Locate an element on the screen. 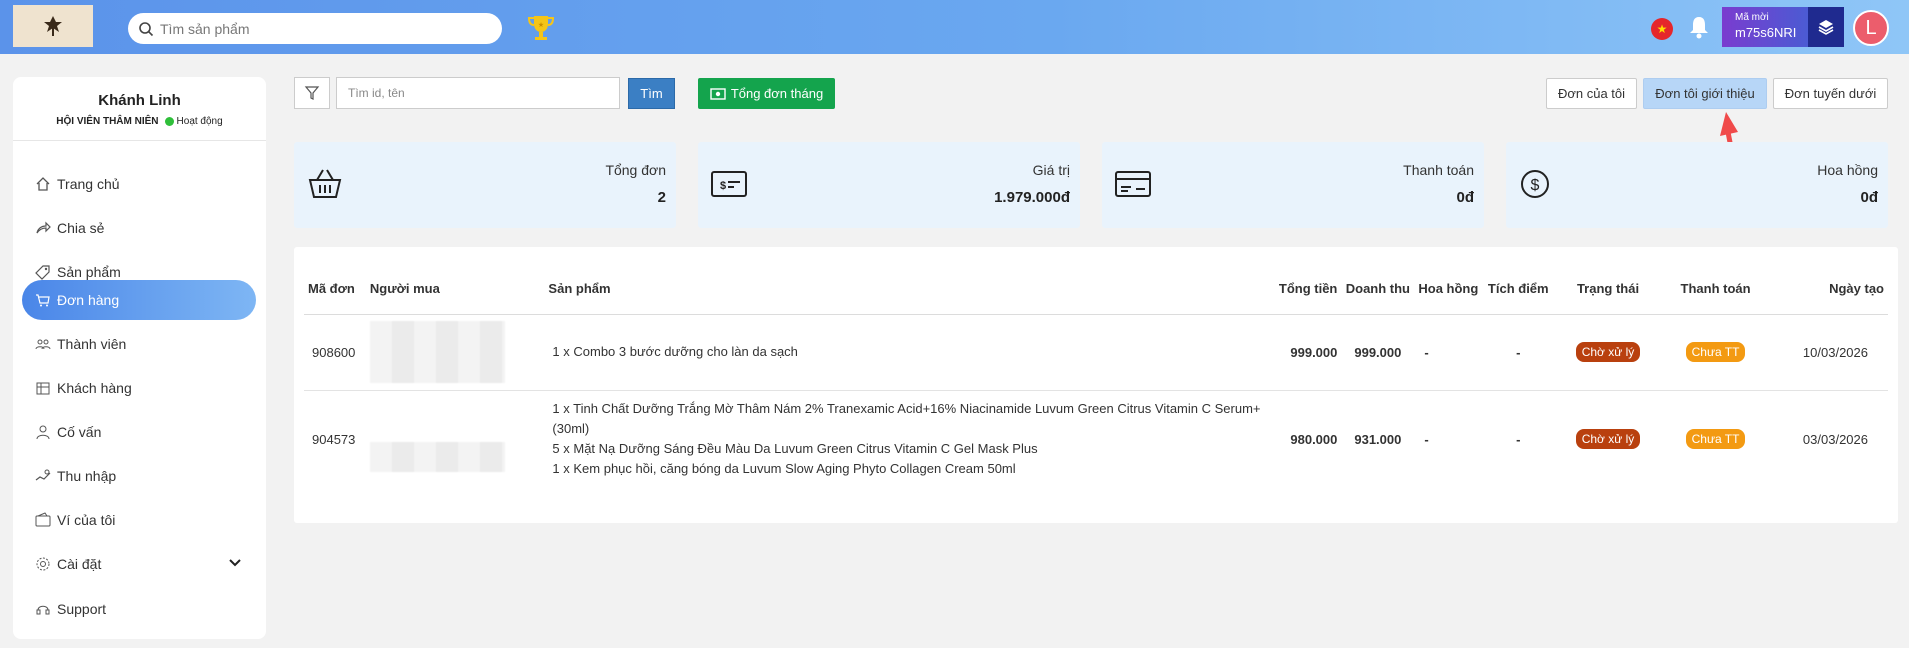 Image resolution: width=1909 pixels, height=648 pixels. filter-button is located at coordinates (312, 93).